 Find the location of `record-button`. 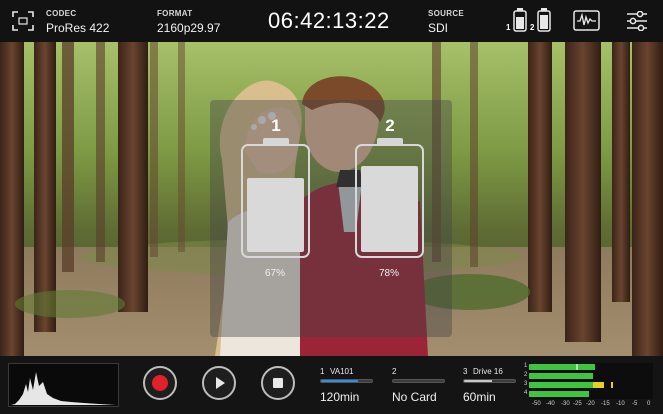

record-button is located at coordinates (160, 383).